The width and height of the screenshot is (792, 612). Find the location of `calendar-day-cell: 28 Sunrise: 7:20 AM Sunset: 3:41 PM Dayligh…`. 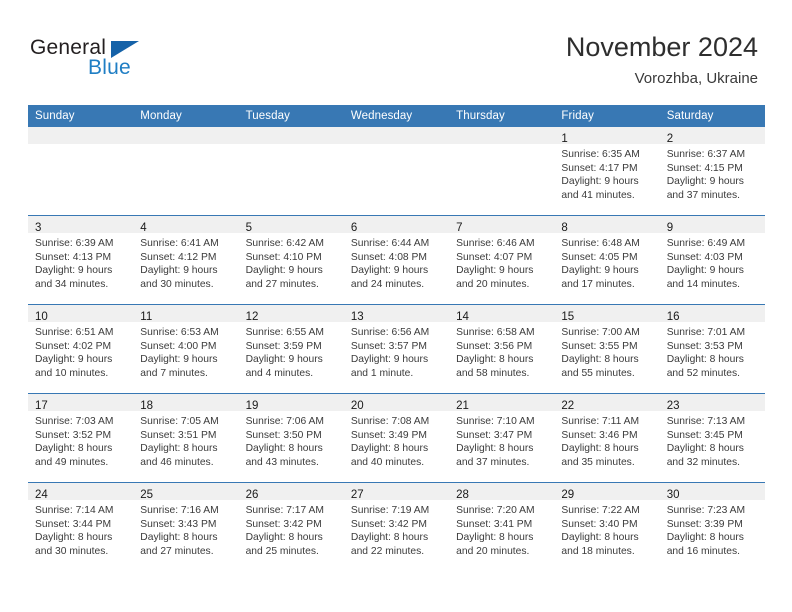

calendar-day-cell: 28 Sunrise: 7:20 AM Sunset: 3:41 PM Dayligh… is located at coordinates (502, 526).